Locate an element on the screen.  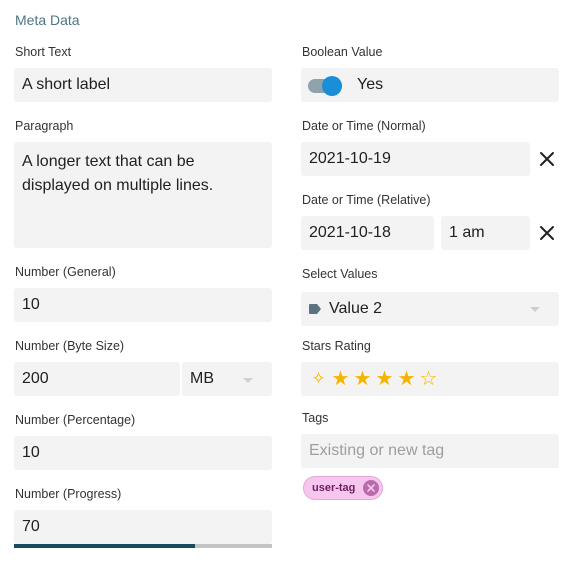
boolean-value-label: Boolean Value is located at coordinates (342, 52).